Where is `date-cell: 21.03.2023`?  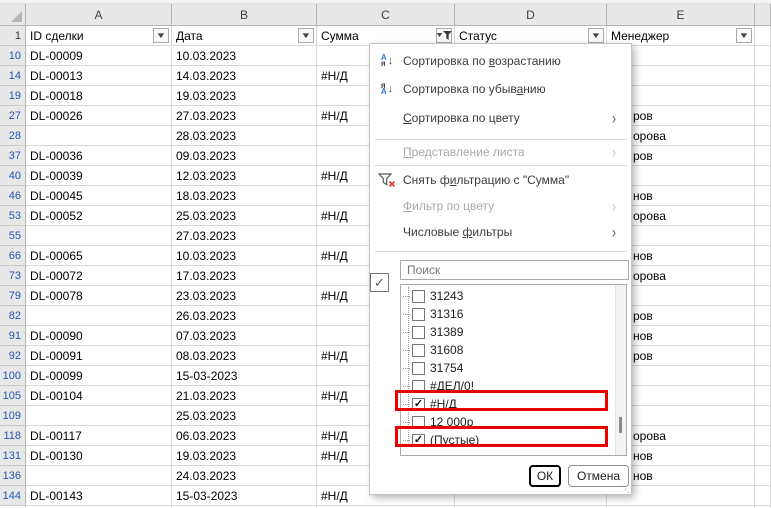 date-cell: 21.03.2023 is located at coordinates (244, 396).